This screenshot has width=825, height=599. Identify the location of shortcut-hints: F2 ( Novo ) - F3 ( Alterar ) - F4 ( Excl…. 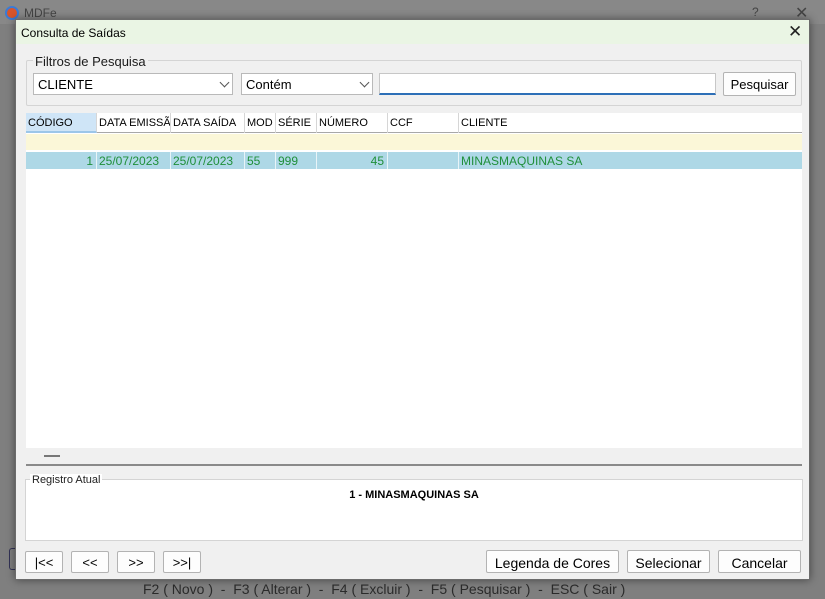
(384, 589).